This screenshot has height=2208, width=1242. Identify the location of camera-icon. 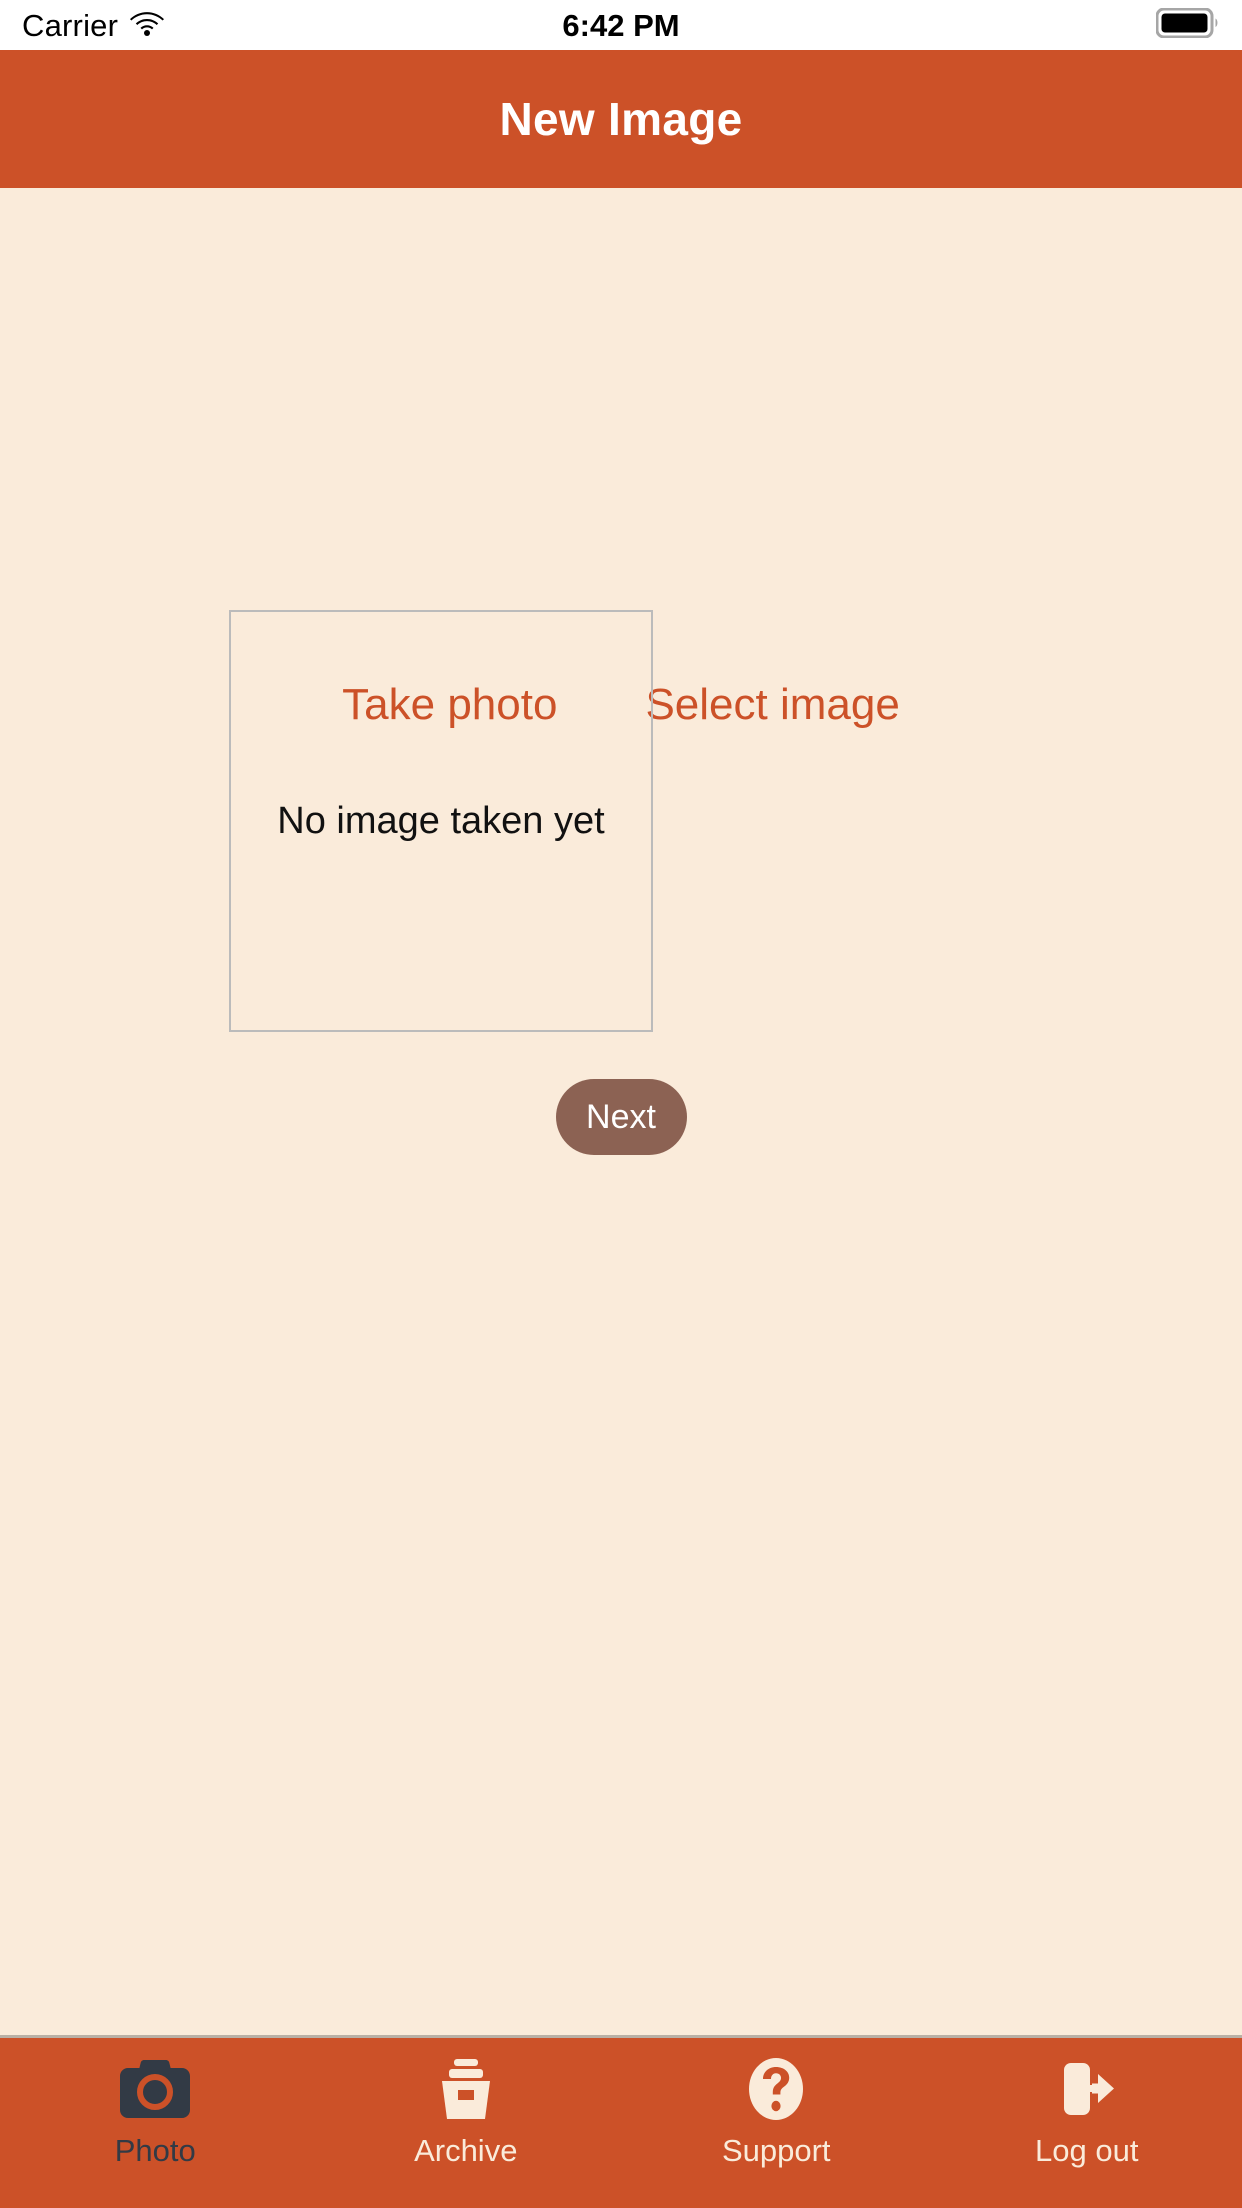
(155, 2089).